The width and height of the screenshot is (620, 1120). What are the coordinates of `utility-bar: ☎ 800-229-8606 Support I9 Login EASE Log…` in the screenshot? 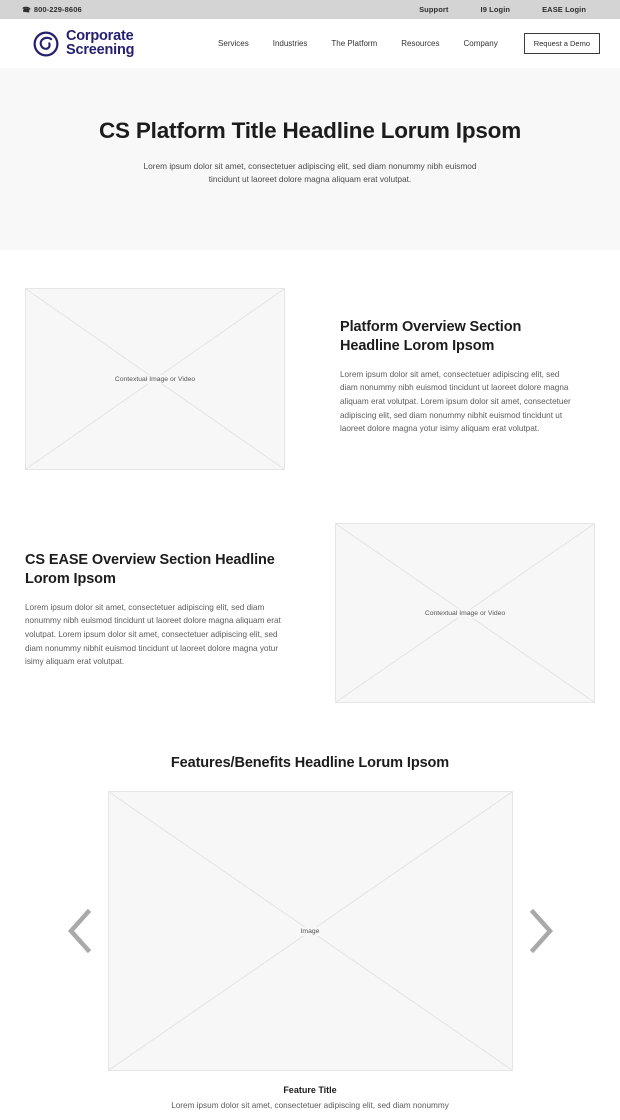 It's located at (310, 9).